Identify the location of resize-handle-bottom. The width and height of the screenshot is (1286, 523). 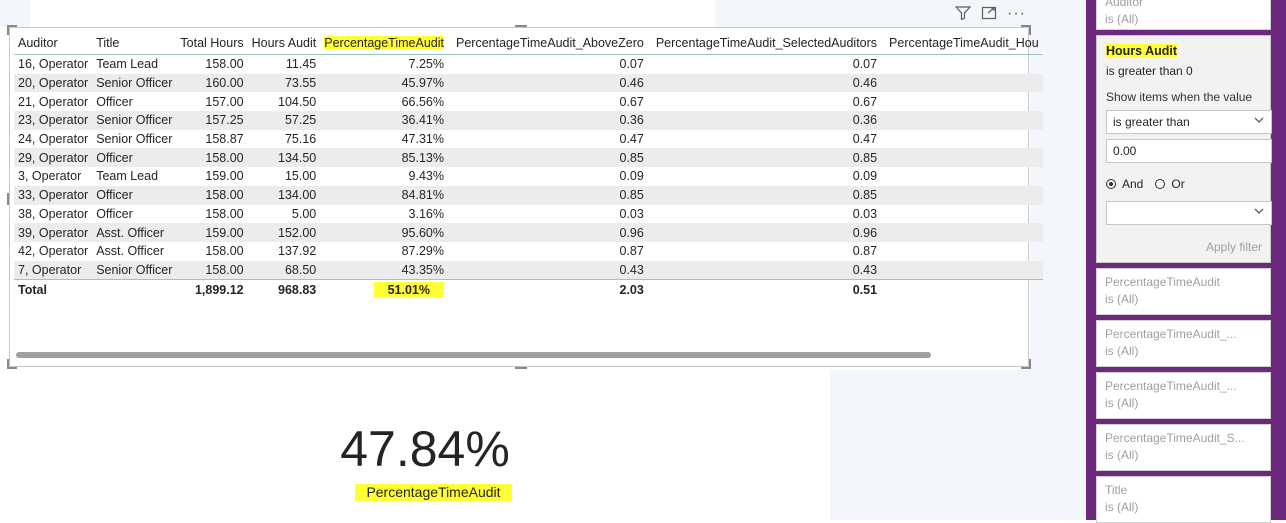
(521, 368).